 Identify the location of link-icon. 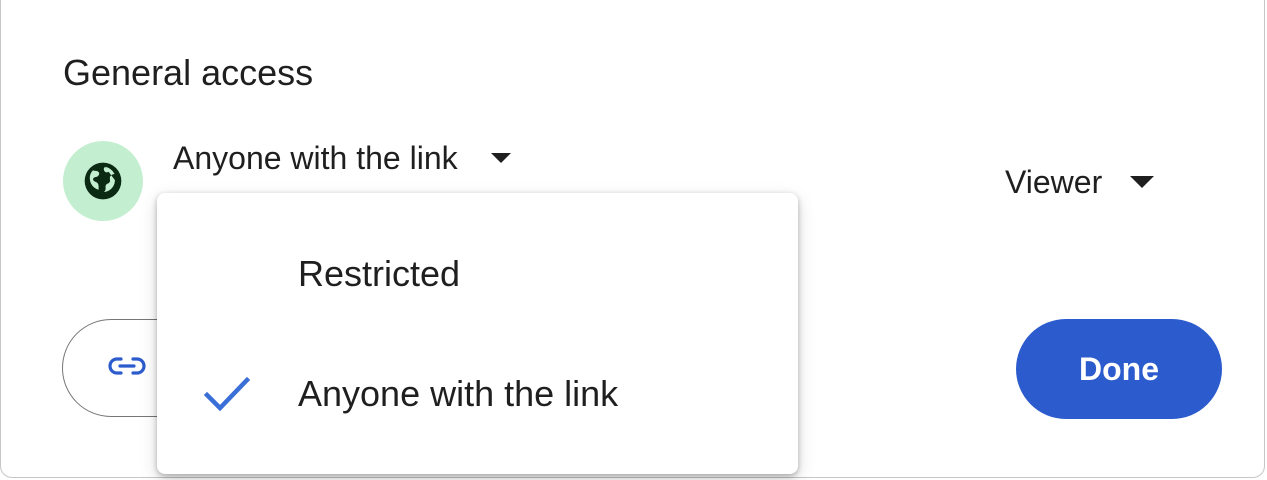
(127, 368).